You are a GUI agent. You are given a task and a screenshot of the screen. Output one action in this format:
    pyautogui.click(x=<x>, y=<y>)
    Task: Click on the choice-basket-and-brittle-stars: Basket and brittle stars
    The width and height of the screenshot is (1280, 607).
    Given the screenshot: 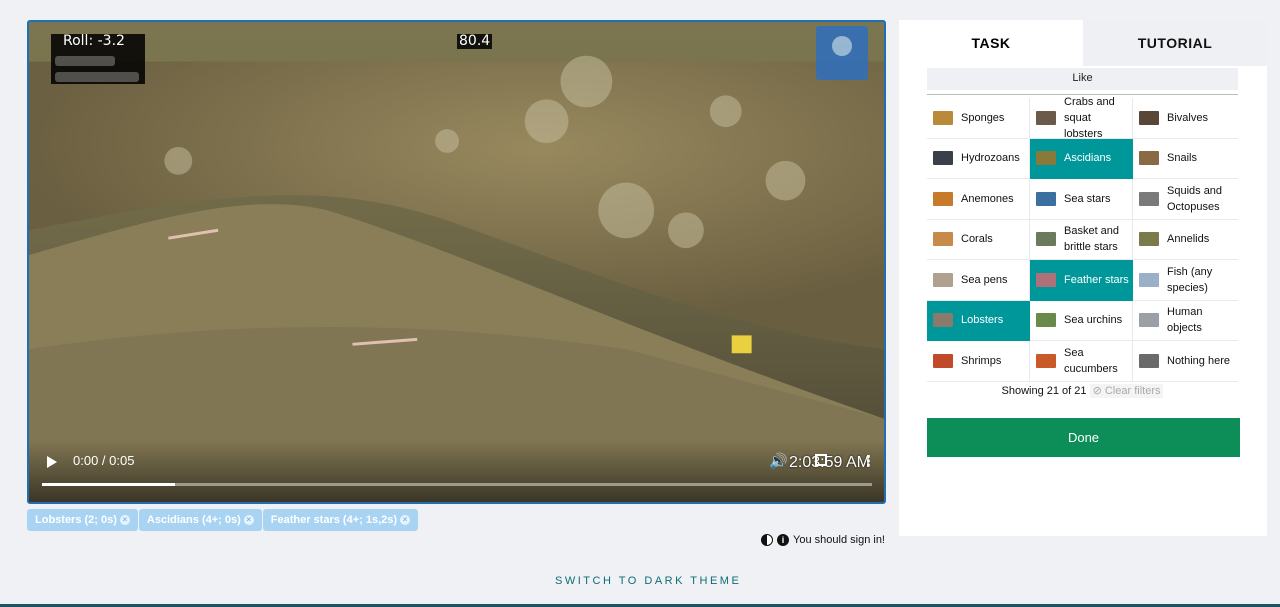 What is the action you would take?
    pyautogui.click(x=1081, y=239)
    